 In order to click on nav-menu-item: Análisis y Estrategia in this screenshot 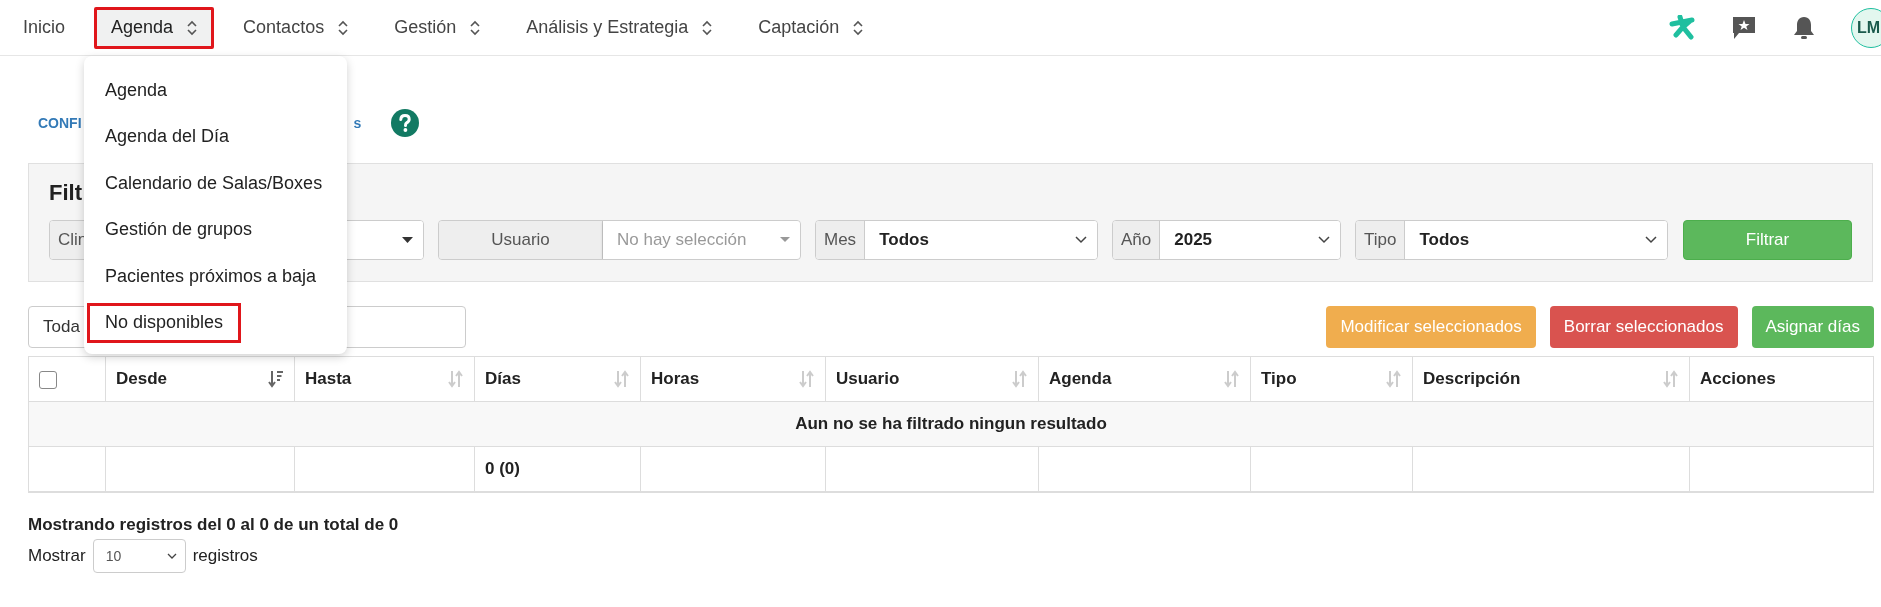, I will do `click(619, 27)`.